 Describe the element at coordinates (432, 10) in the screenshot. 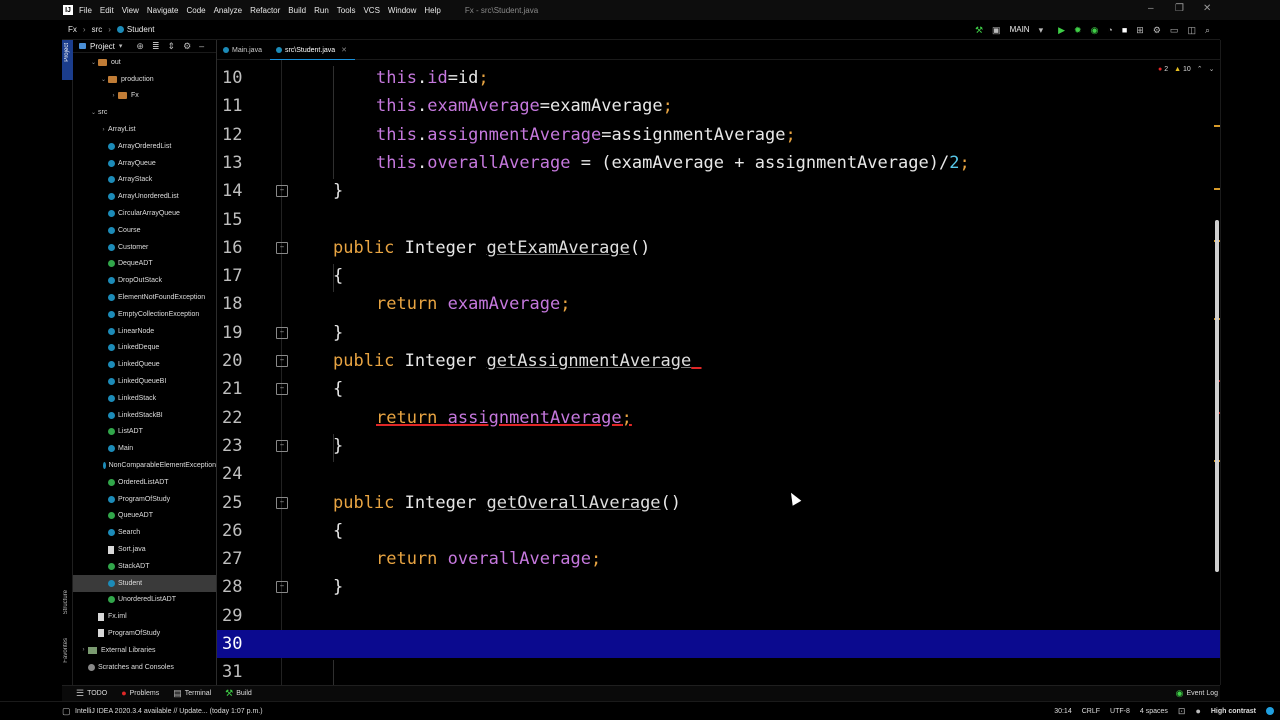

I see `menu-help: Help` at that location.